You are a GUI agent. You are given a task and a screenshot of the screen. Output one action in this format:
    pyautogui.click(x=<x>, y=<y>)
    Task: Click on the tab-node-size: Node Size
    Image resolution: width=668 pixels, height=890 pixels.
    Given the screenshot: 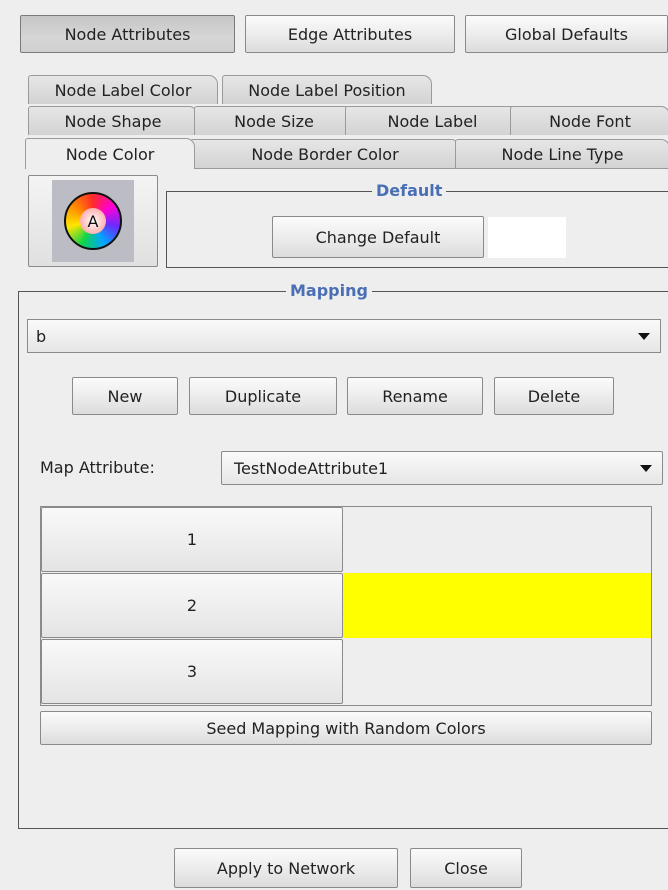 What is the action you would take?
    pyautogui.click(x=274, y=120)
    